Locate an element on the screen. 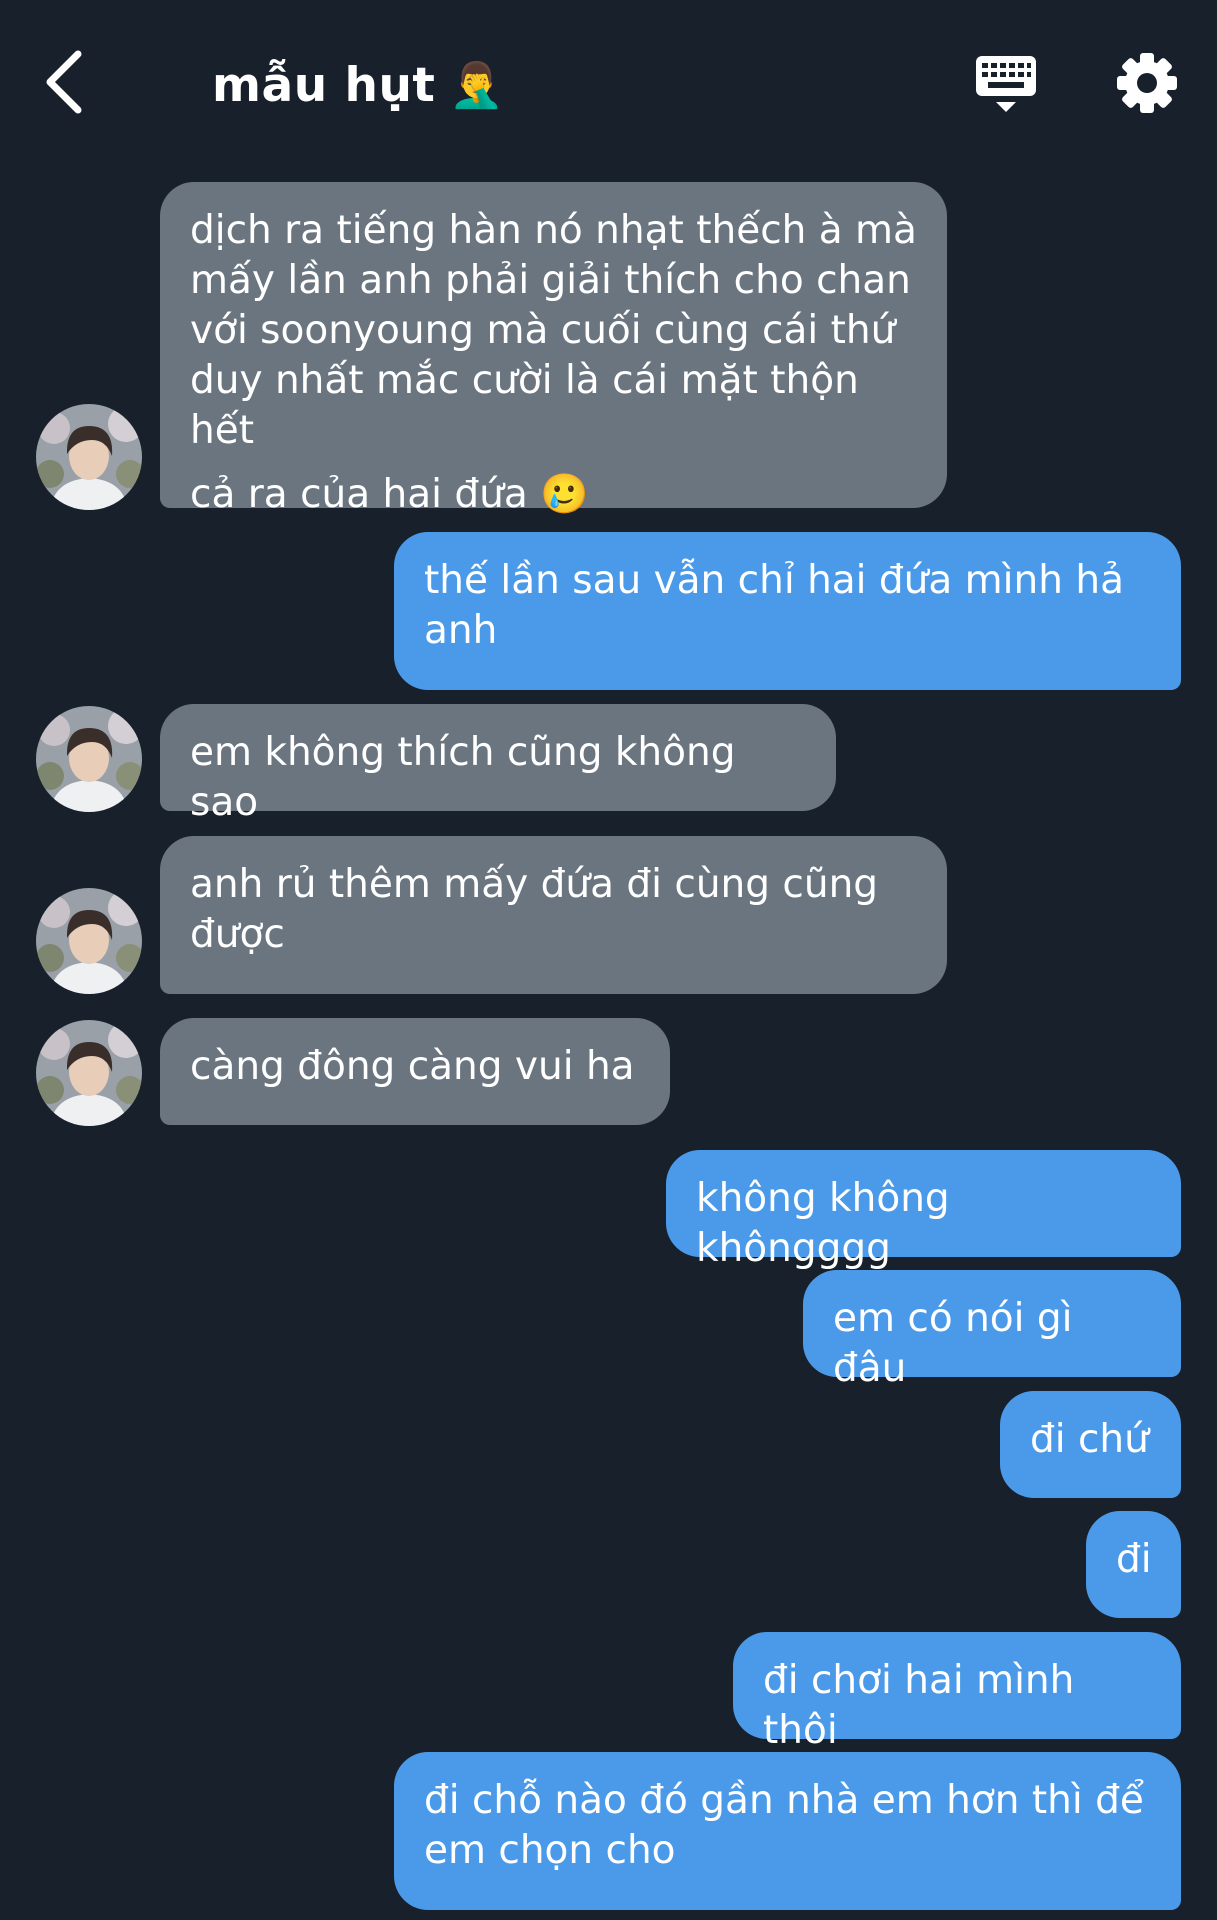 The width and height of the screenshot is (1217, 1920). message-text-line: được is located at coordinates (237, 934).